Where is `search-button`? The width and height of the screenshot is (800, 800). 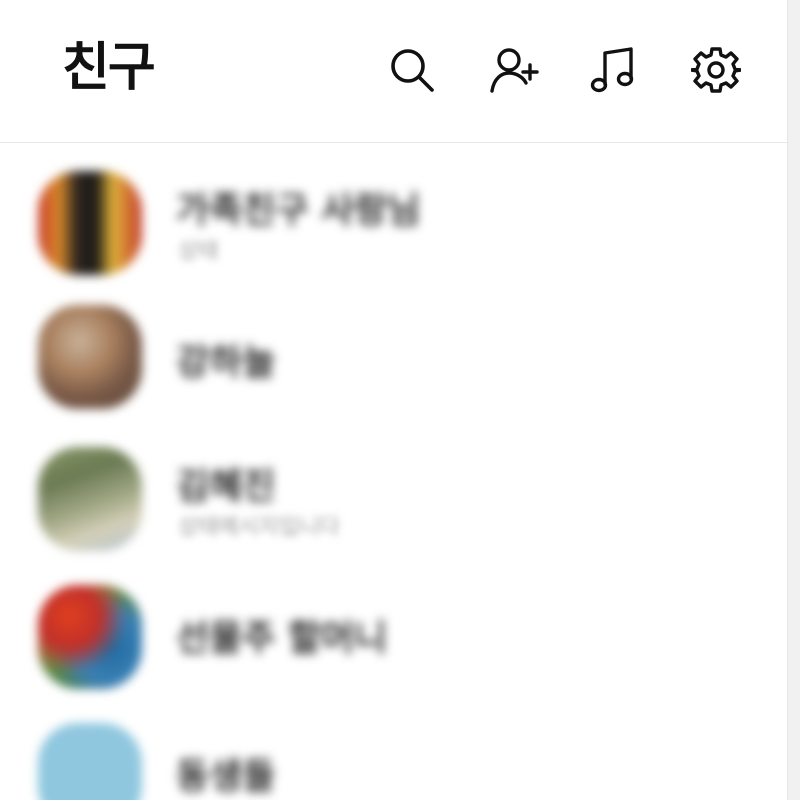 search-button is located at coordinates (412, 70).